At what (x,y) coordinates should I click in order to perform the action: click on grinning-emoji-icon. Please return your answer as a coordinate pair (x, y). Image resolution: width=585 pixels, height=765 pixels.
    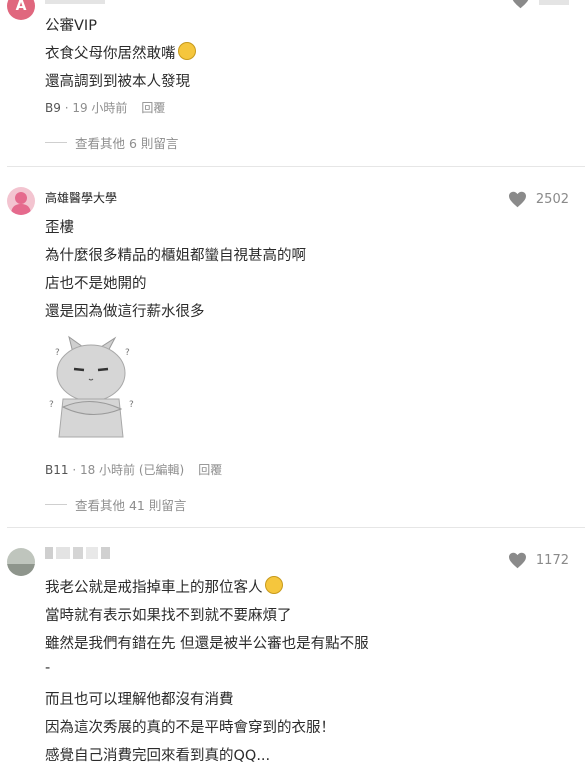
    Looking at the image, I should click on (273, 585).